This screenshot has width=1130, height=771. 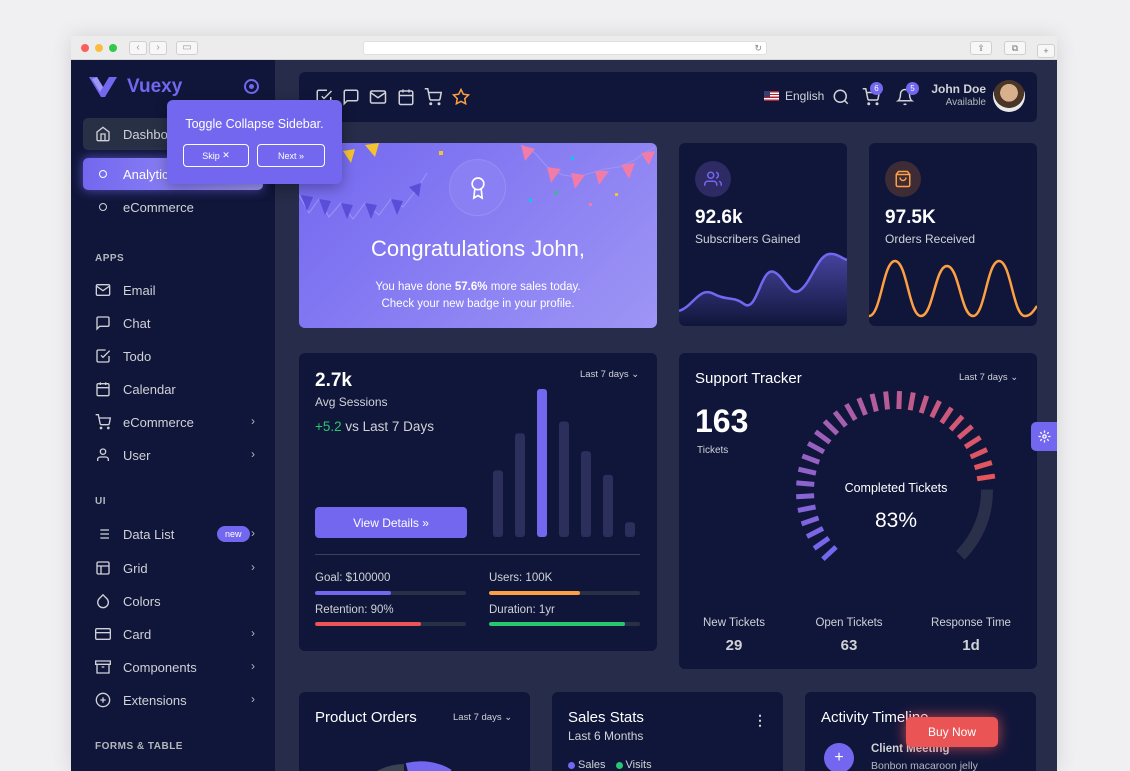 I want to click on sidebar-item-data-list: Data List new ›, so click(x=173, y=534).